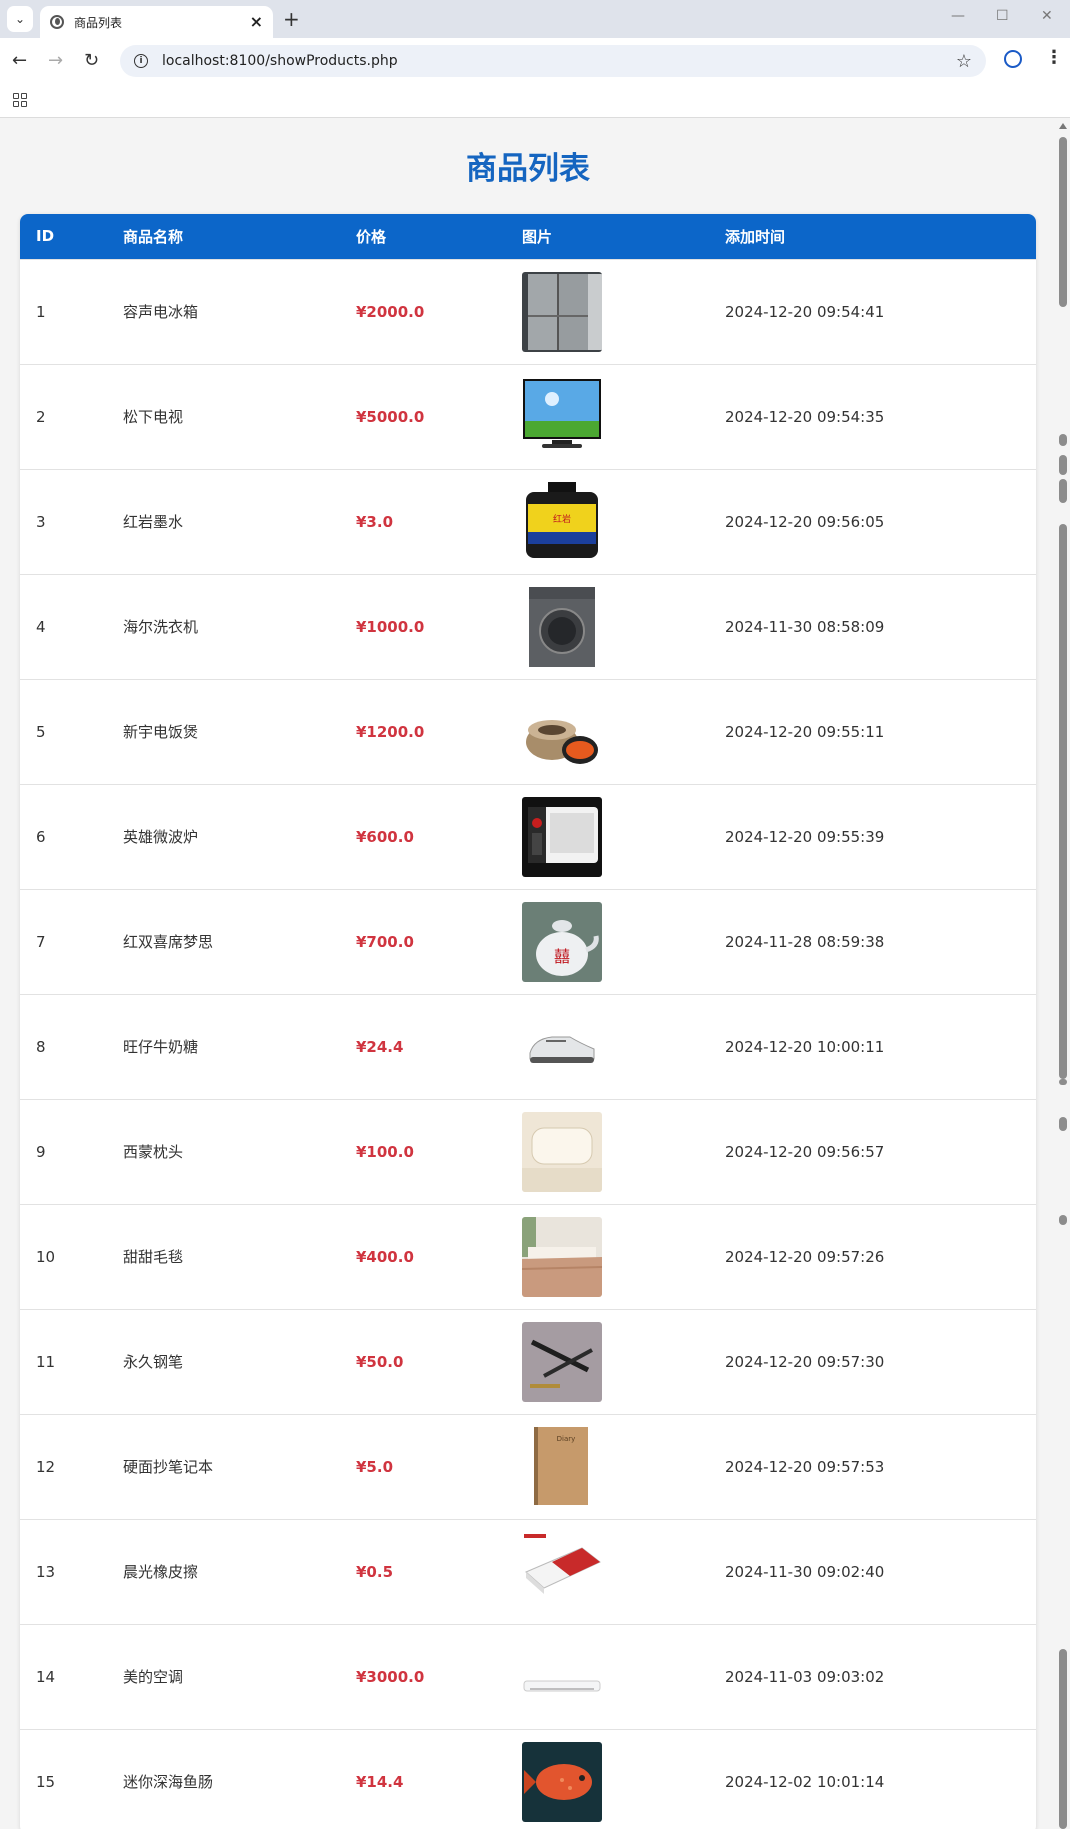 This screenshot has height=1829, width=1070. Describe the element at coordinates (562, 1361) in the screenshot. I see `pen-image` at that location.